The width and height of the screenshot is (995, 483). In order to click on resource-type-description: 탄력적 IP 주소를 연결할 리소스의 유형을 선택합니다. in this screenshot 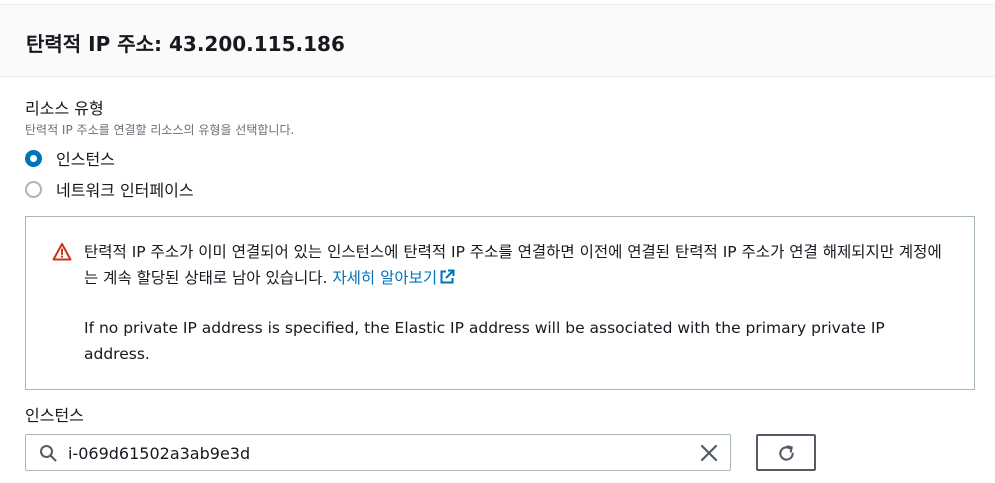, I will do `click(160, 130)`.